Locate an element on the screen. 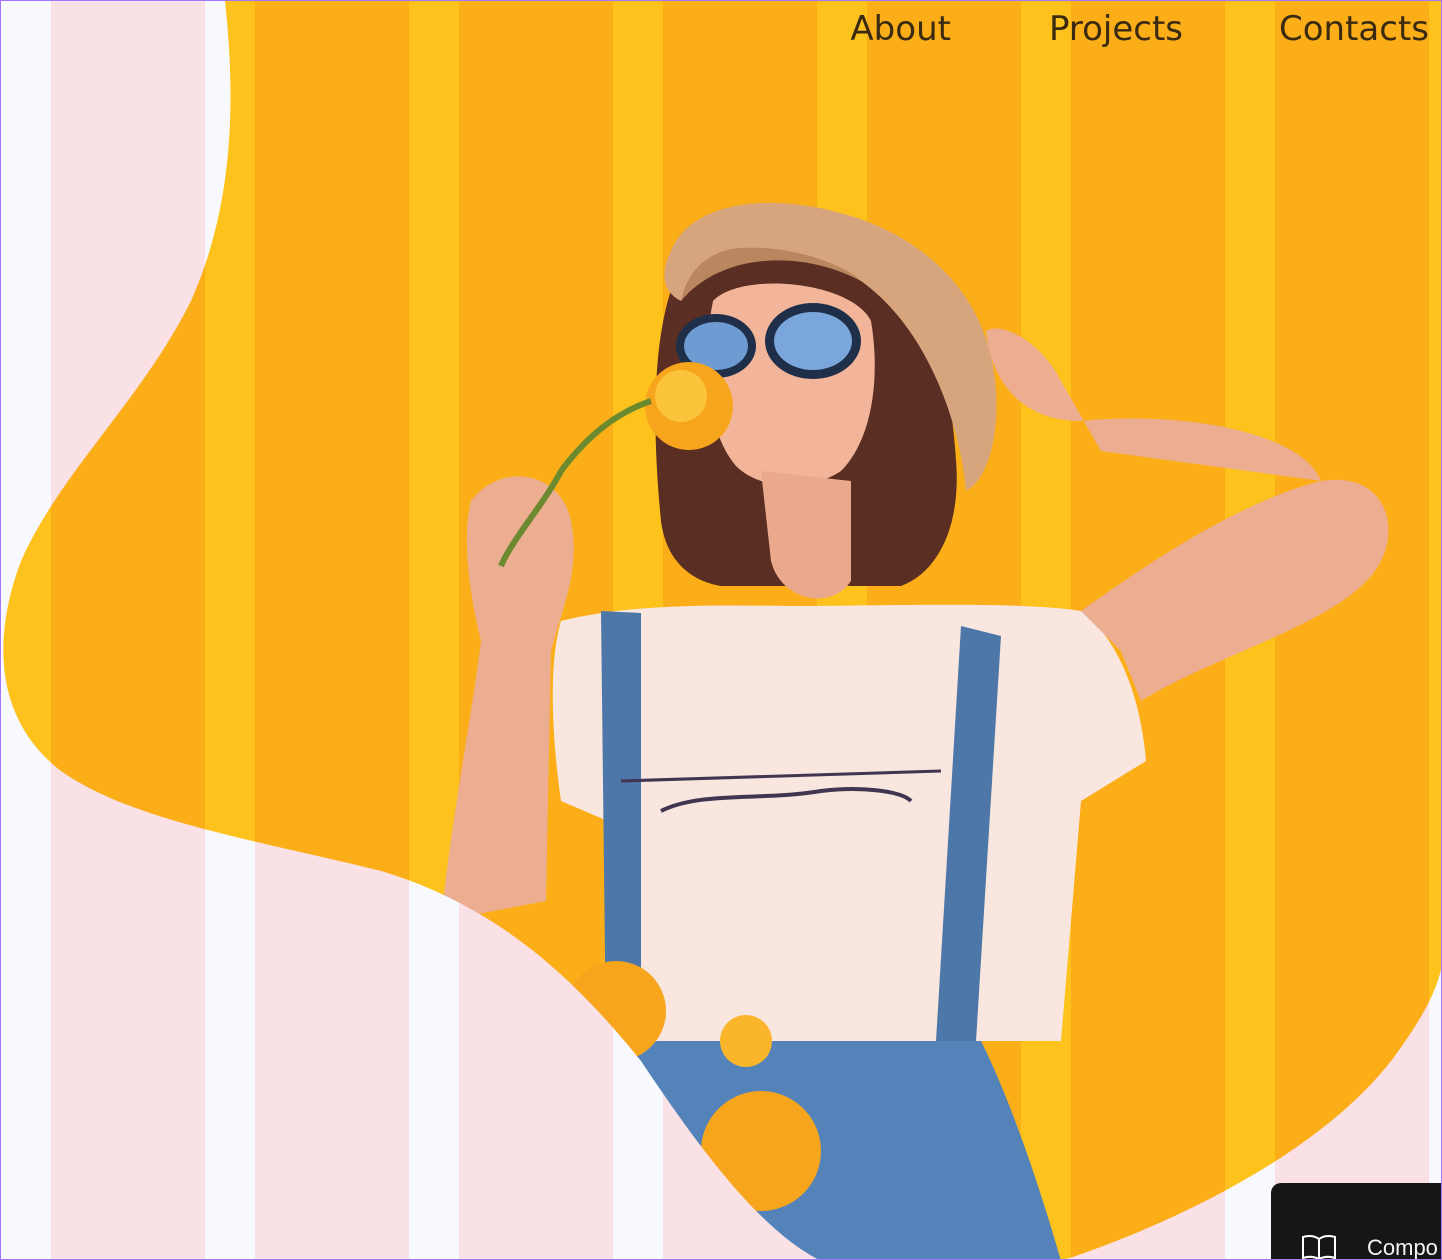 The width and height of the screenshot is (1442, 1260). toast-label: Compo is located at coordinates (1402, 1247).